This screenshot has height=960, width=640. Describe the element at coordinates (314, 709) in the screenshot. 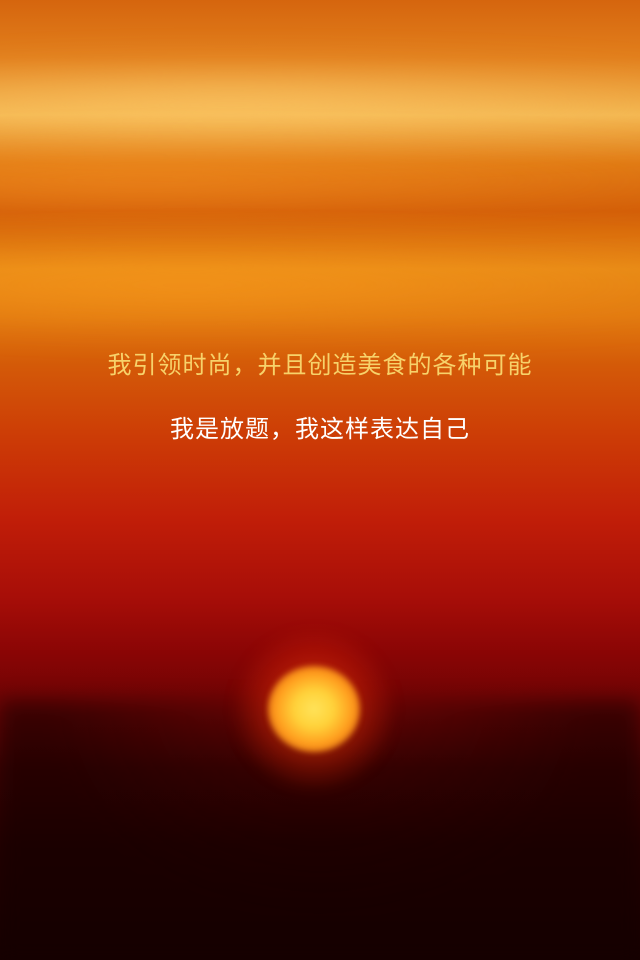

I see `sun` at that location.